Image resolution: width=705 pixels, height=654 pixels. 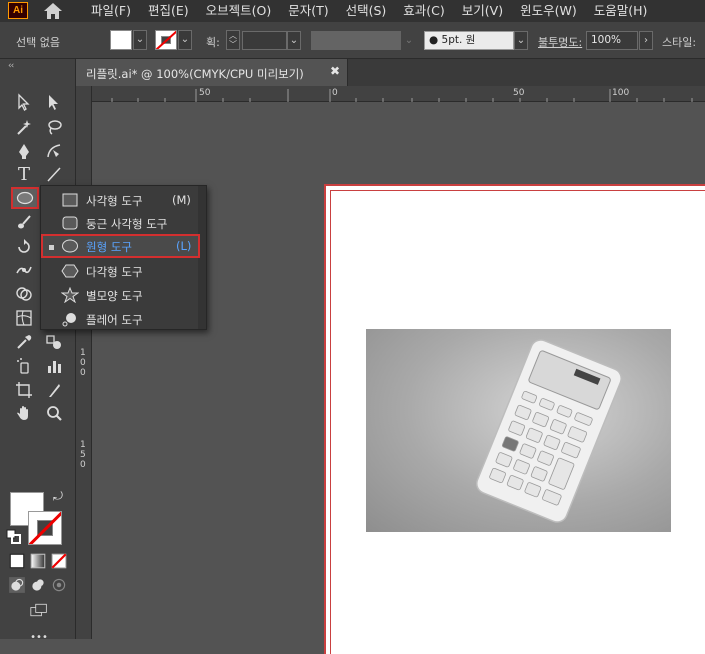 I want to click on menu-select: 선택(S), so click(x=366, y=11).